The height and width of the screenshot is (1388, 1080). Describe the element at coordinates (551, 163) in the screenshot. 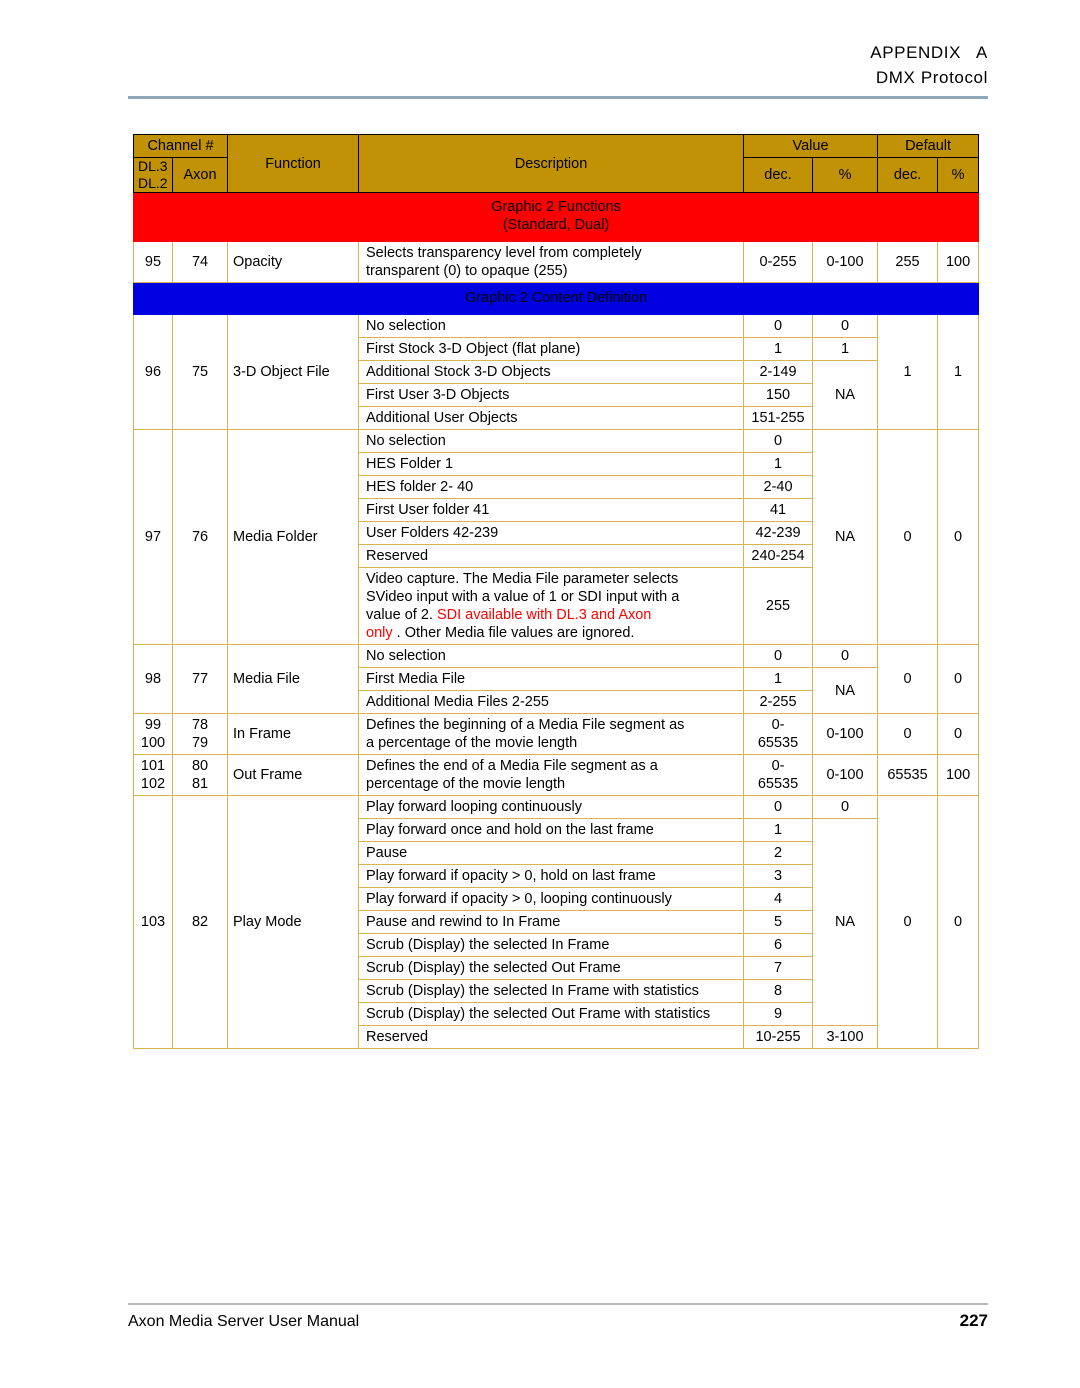

I see `header-description: Description` at that location.